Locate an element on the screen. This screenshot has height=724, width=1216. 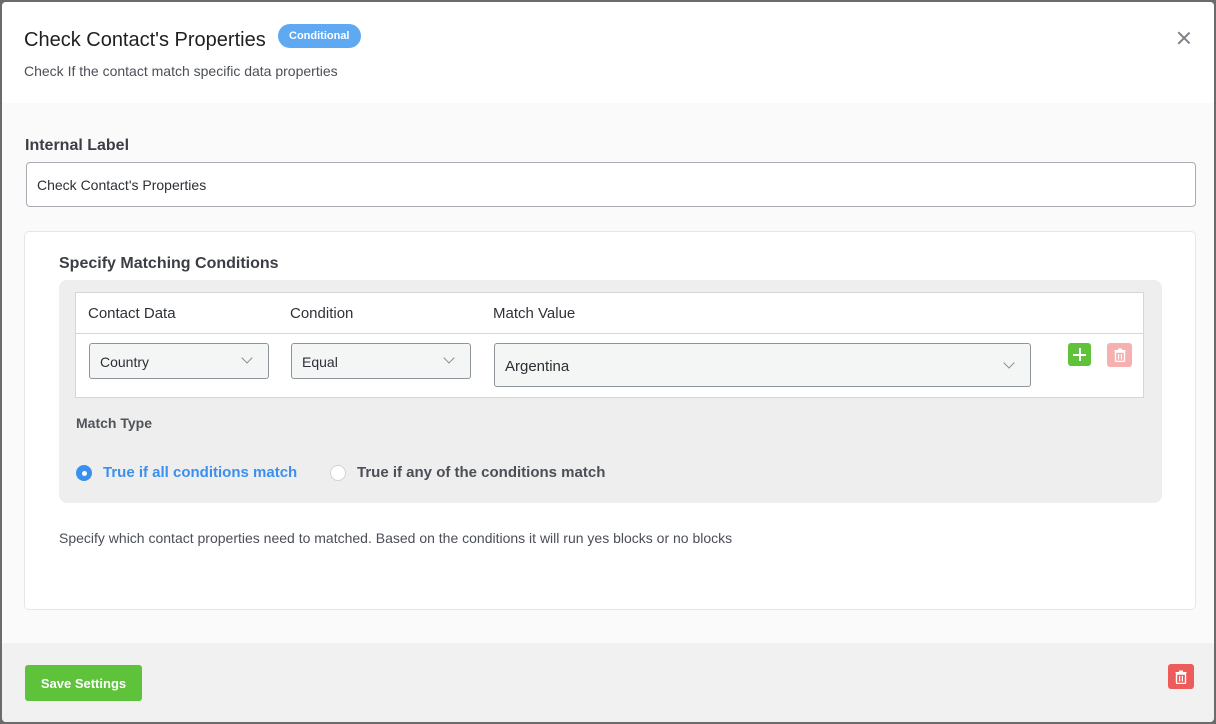
remove-condition-button is located at coordinates (1119, 355).